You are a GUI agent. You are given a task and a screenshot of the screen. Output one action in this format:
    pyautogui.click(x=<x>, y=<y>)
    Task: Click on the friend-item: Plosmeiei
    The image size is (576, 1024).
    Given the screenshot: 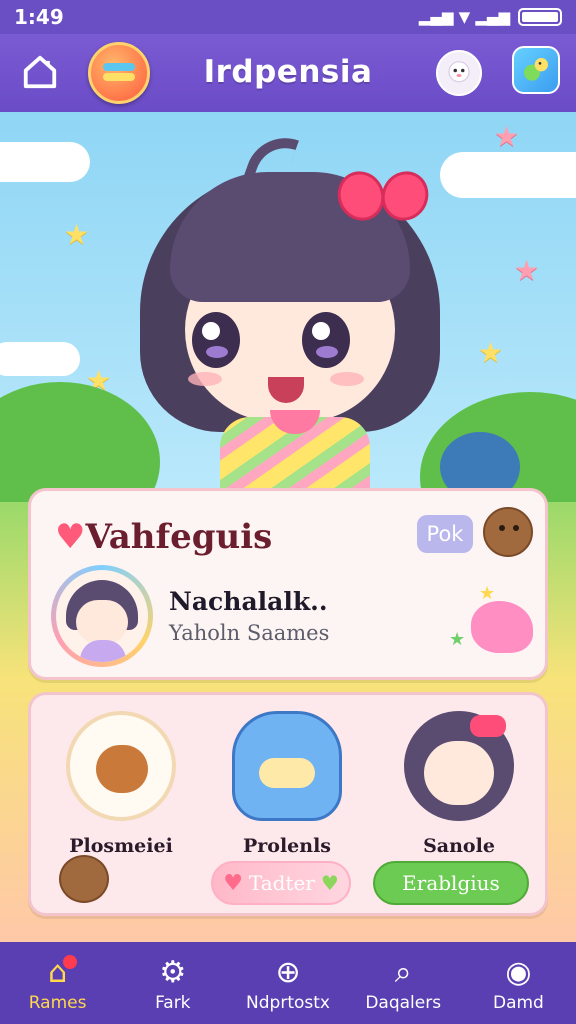 What is the action you would take?
    pyautogui.click(x=121, y=784)
    